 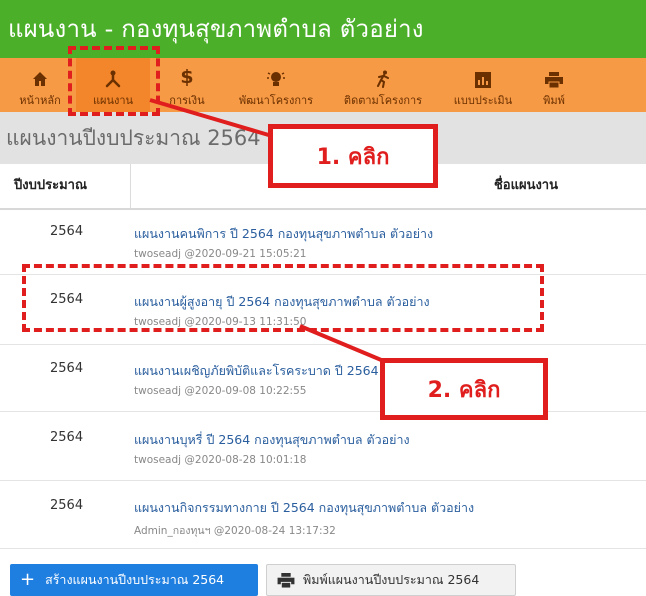 I want to click on nav-project-track-label: ติดตามโครงการ, so click(x=383, y=100).